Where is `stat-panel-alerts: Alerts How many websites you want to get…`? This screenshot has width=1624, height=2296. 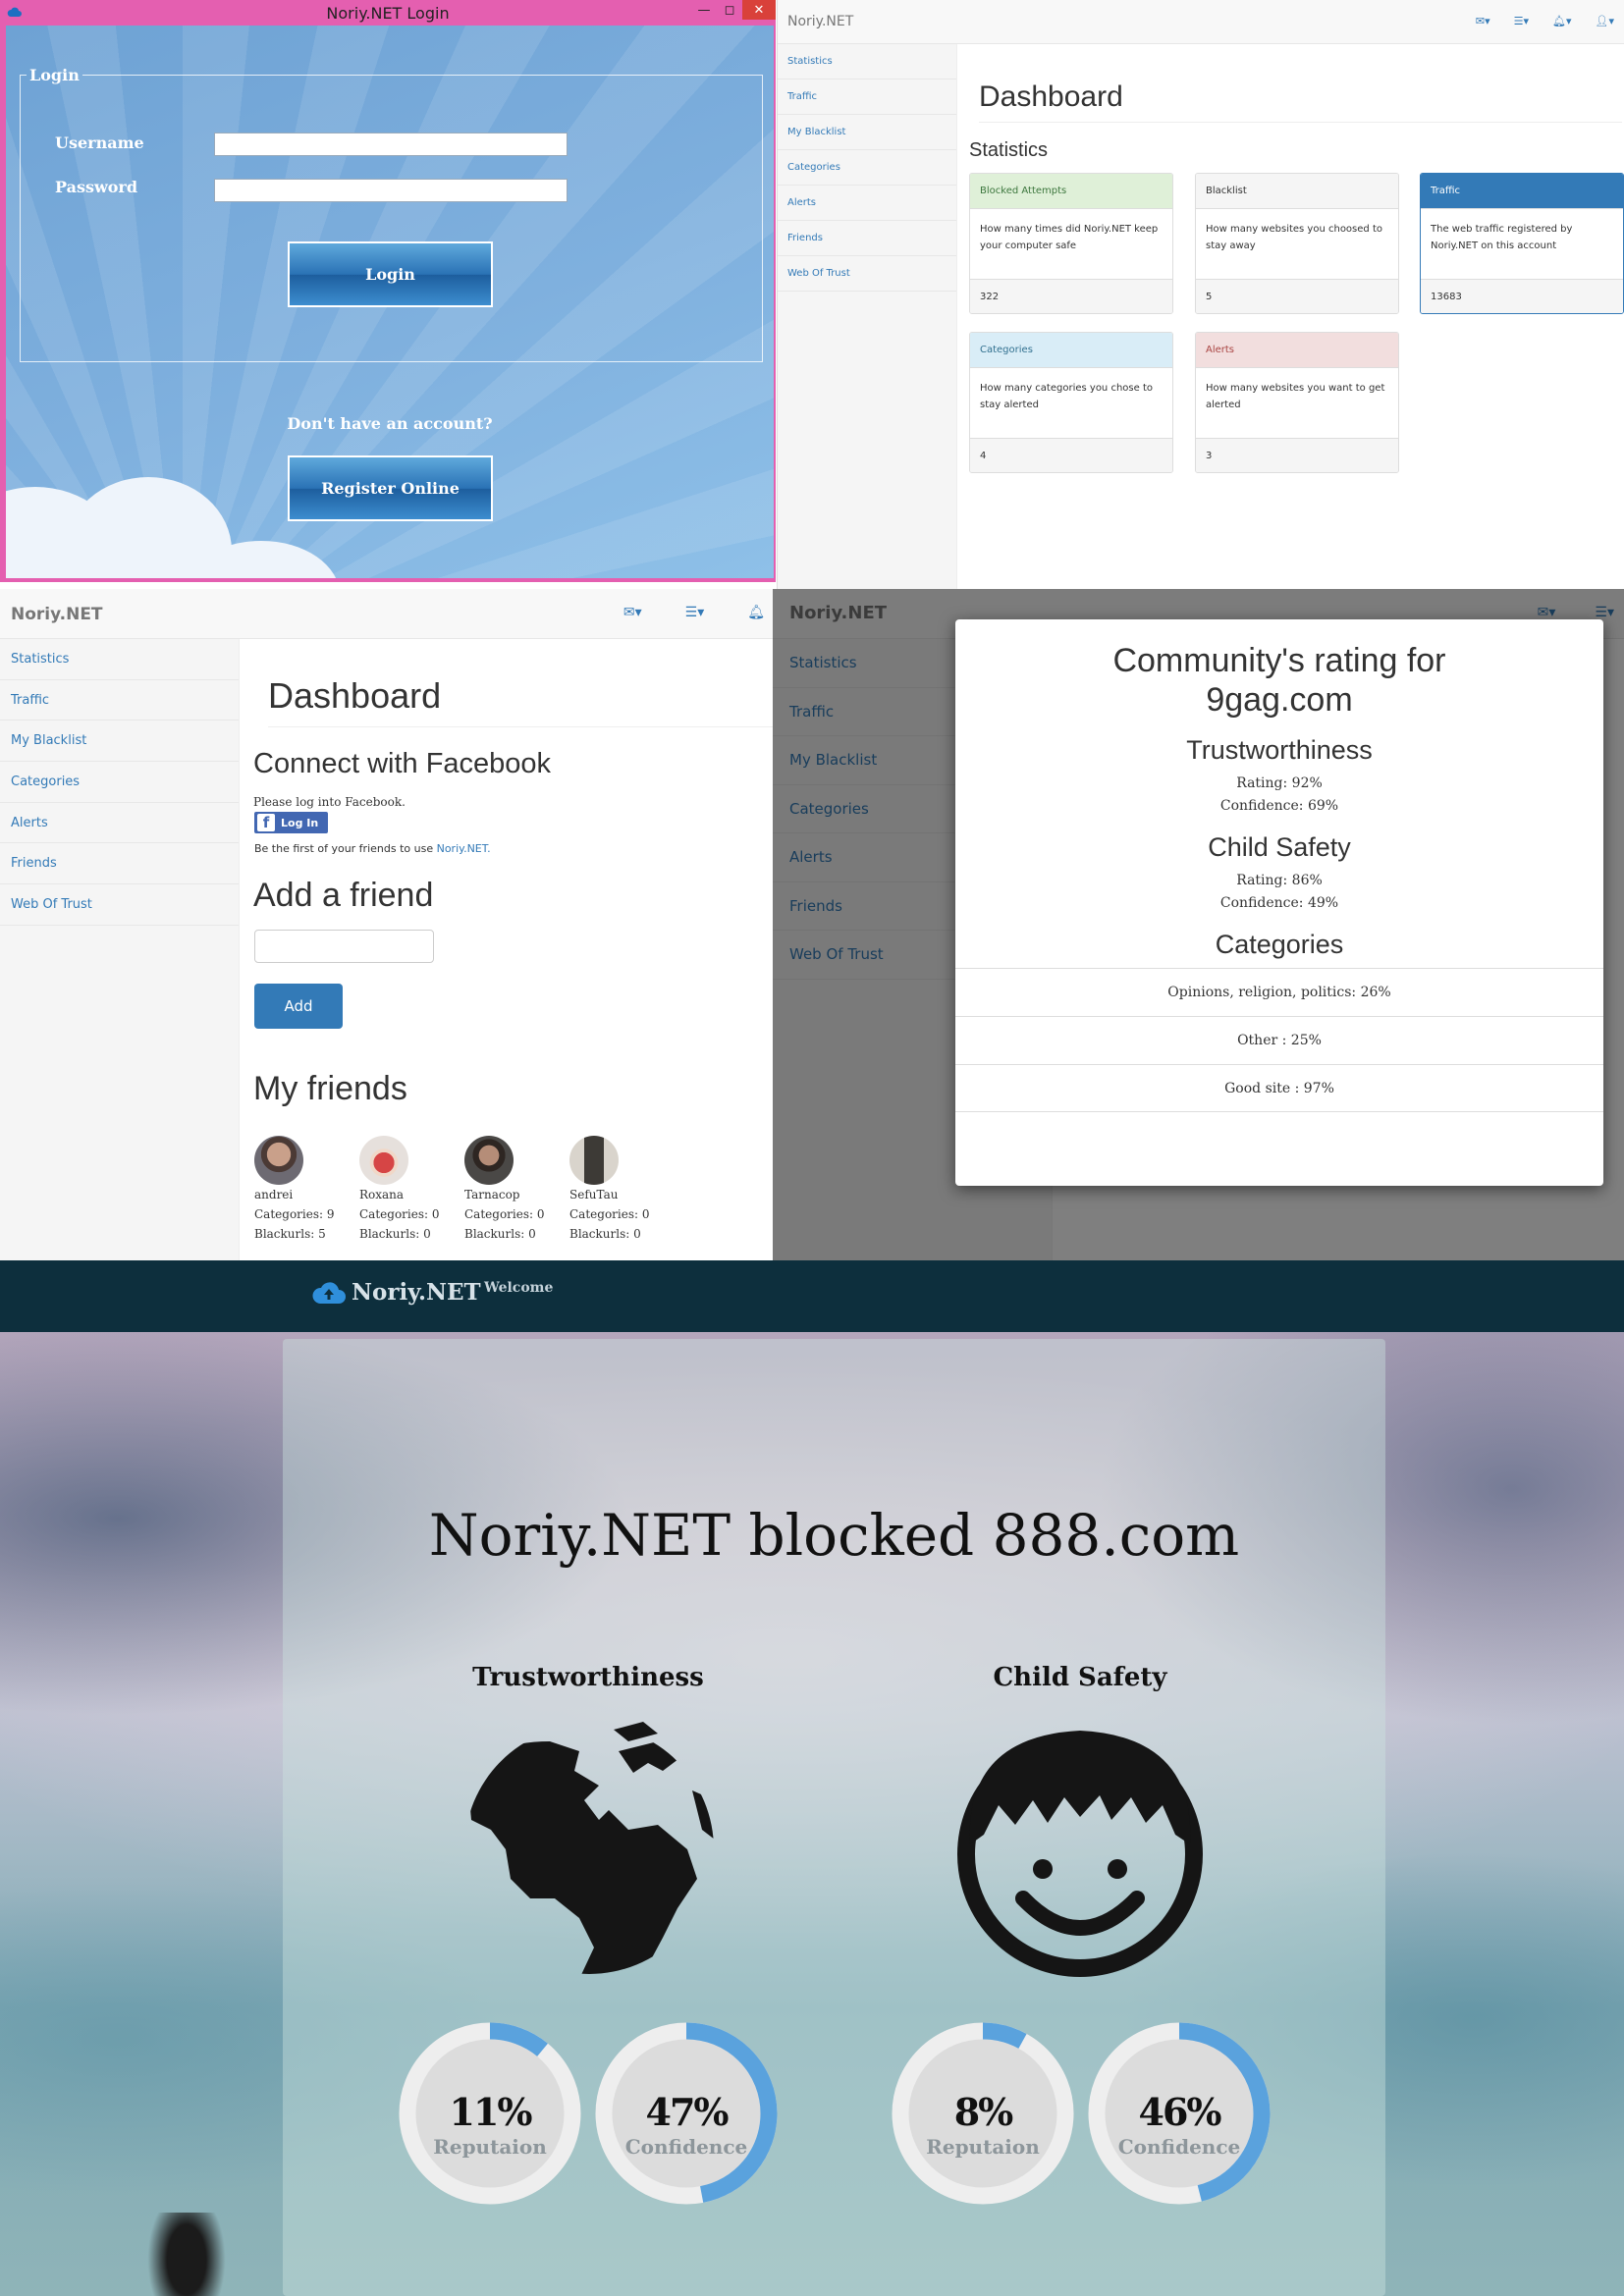
stat-panel-alerts: Alerts How many websites you want to get… is located at coordinates (1297, 402).